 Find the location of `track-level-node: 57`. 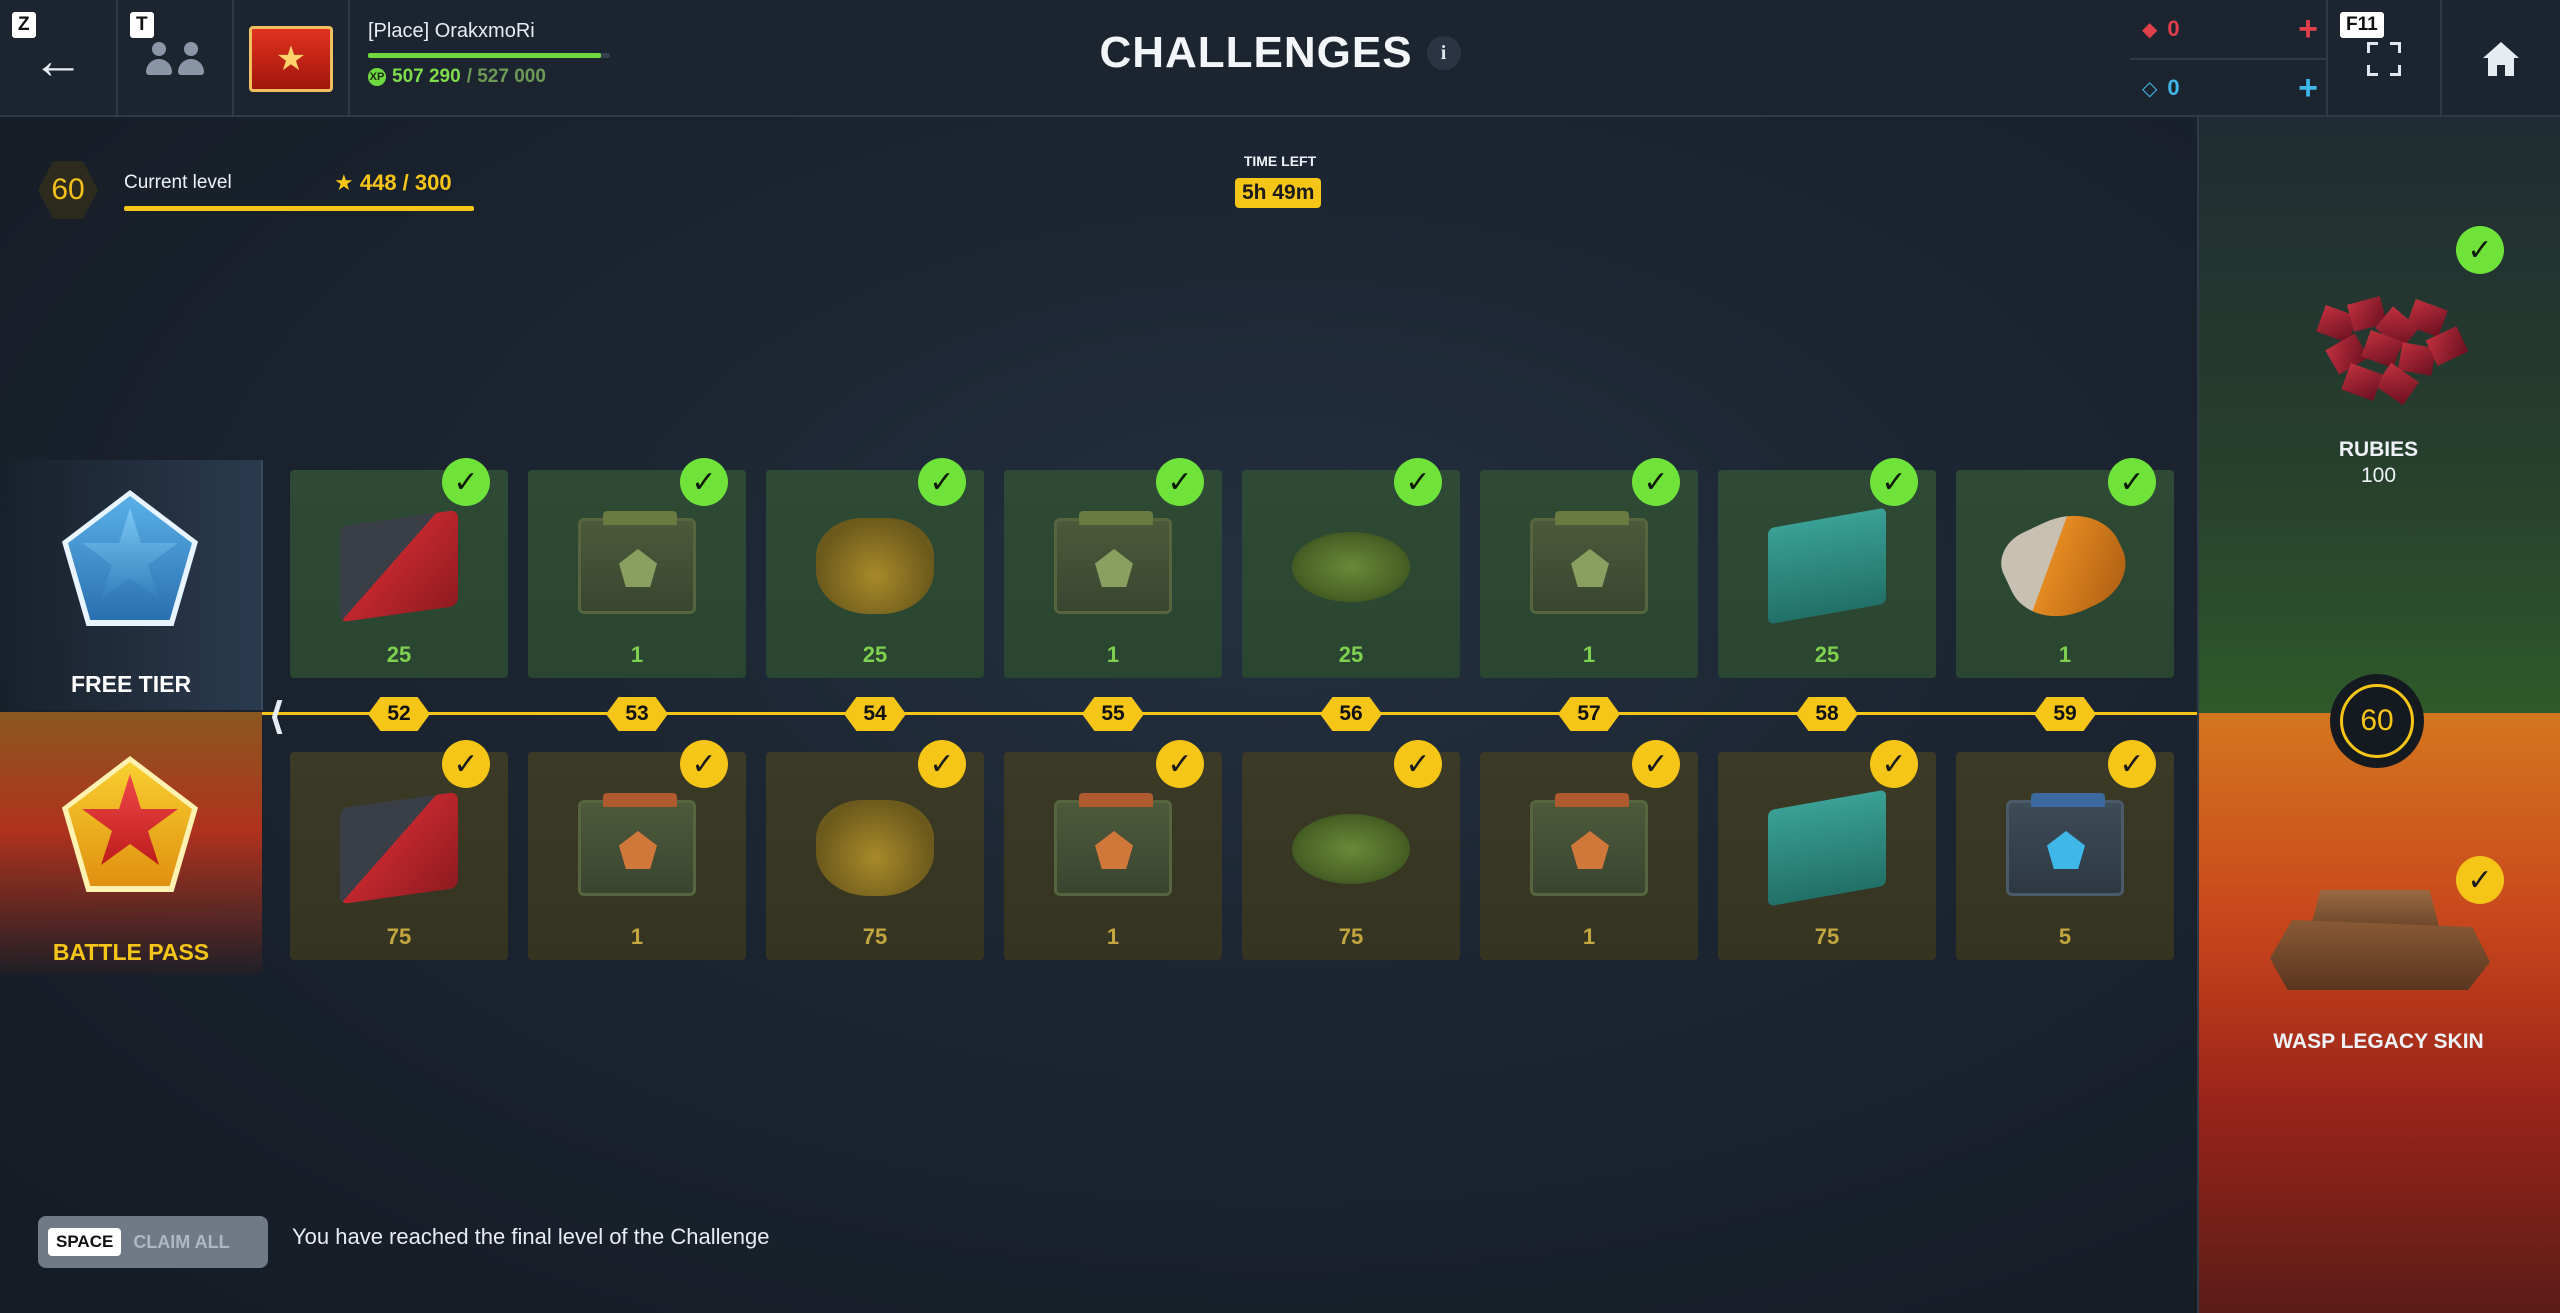

track-level-node: 57 is located at coordinates (1589, 714).